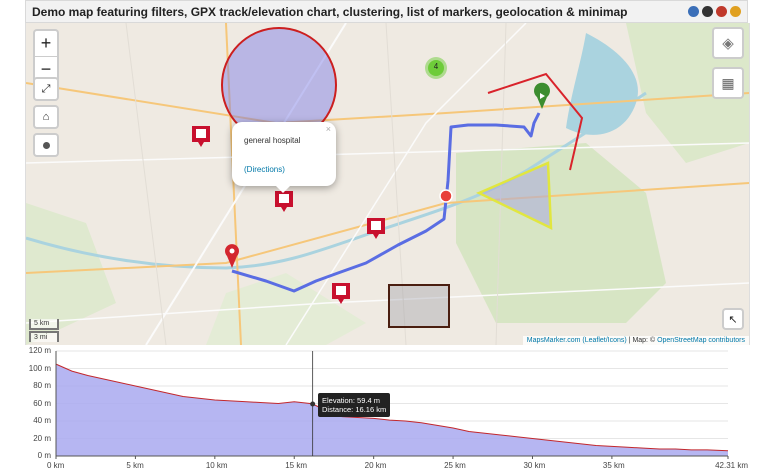 The image size is (768, 475). What do you see at coordinates (44, 455) in the screenshot?
I see `y-tick-label: 0 m` at bounding box center [44, 455].